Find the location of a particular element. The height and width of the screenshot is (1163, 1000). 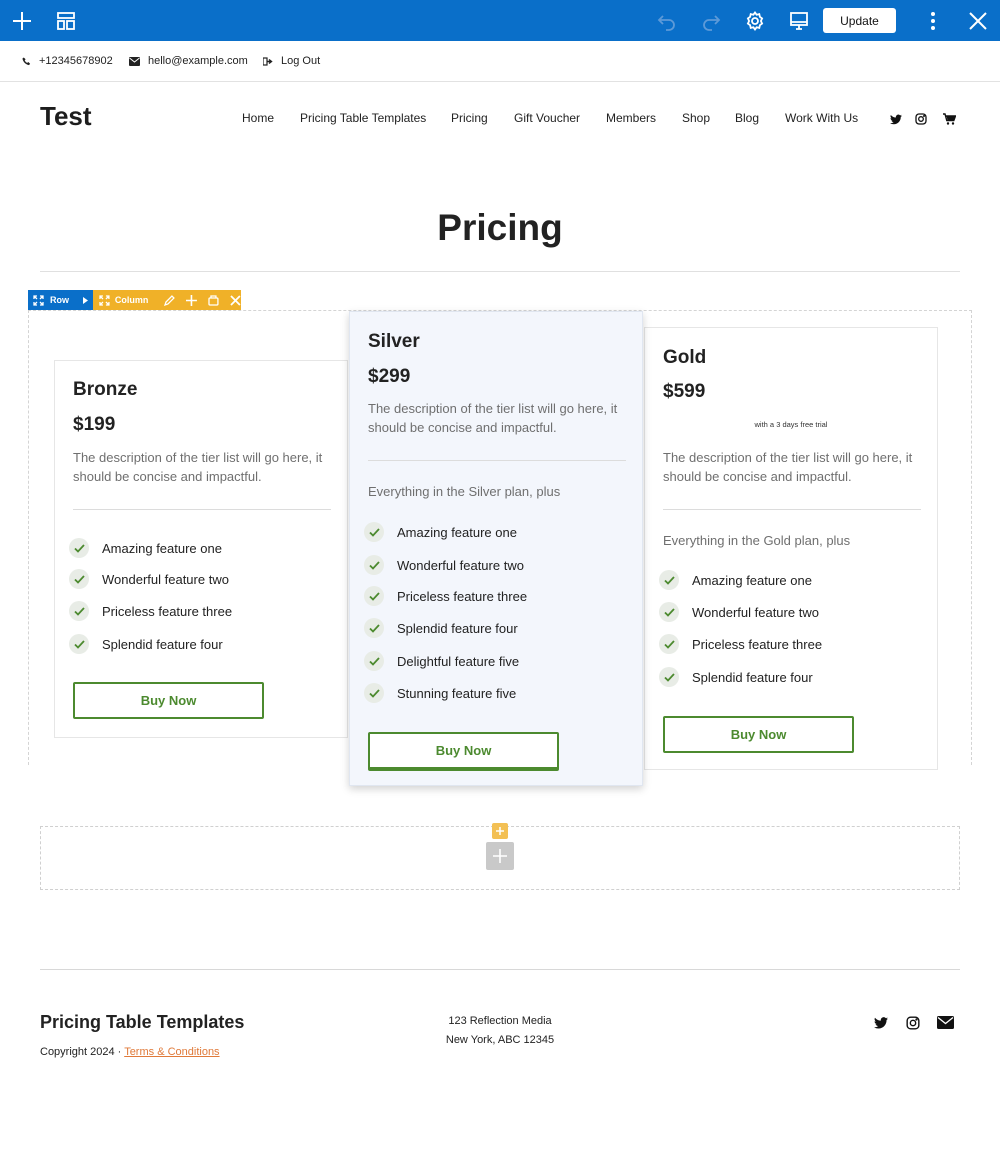

add-section-icon is located at coordinates (500, 831).